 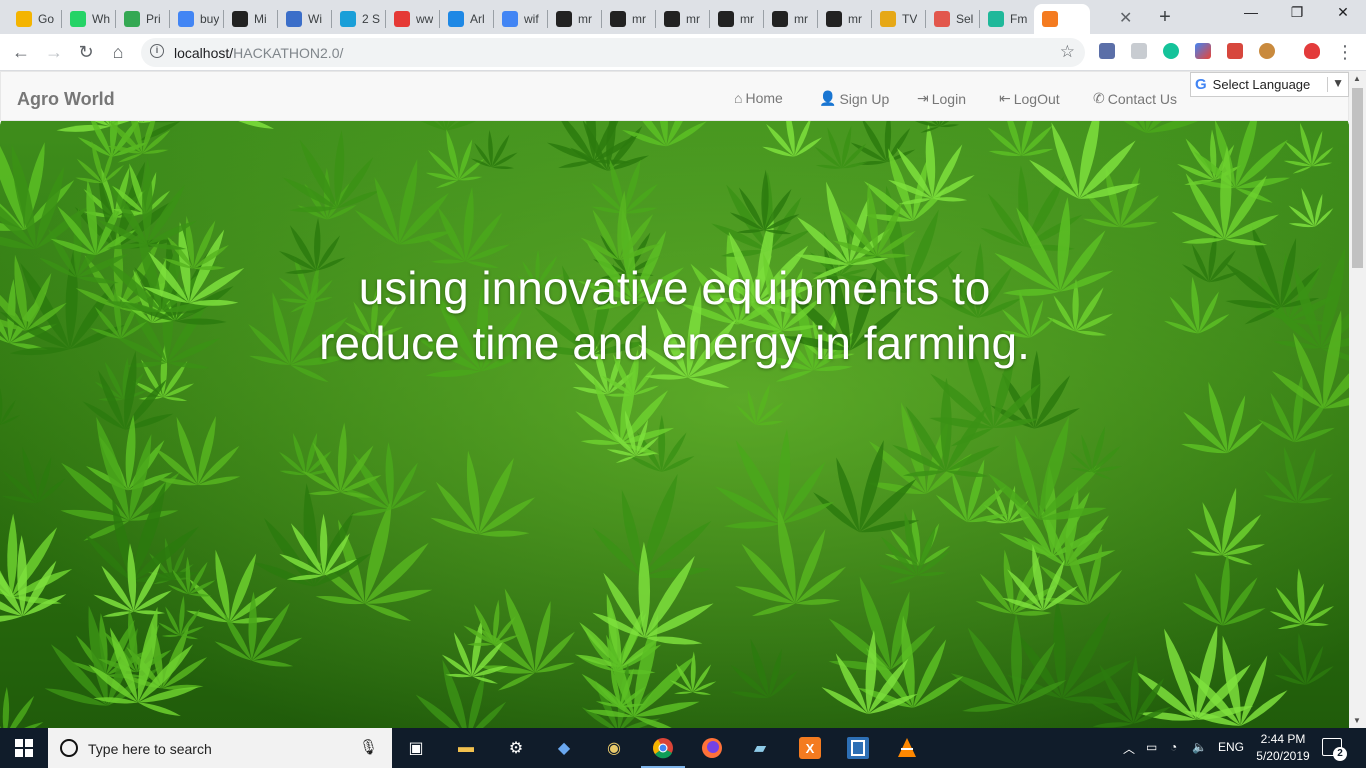 What do you see at coordinates (1357, 178) in the screenshot?
I see `scroll-thumb` at bounding box center [1357, 178].